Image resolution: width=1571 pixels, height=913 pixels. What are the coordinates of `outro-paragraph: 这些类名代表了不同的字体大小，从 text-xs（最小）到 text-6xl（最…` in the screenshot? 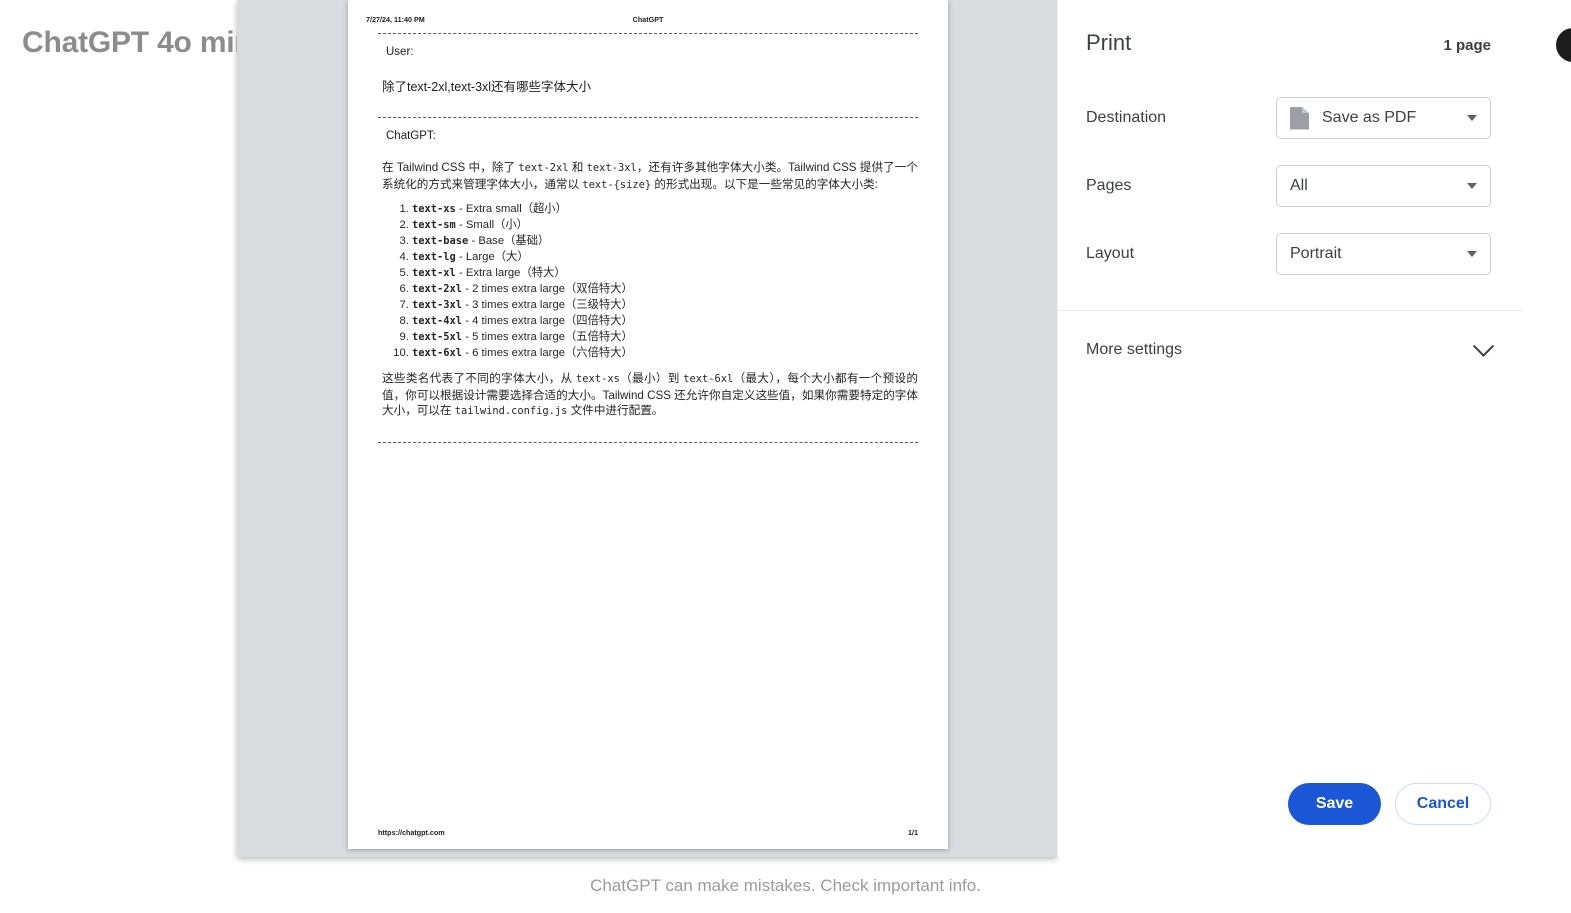 It's located at (650, 395).